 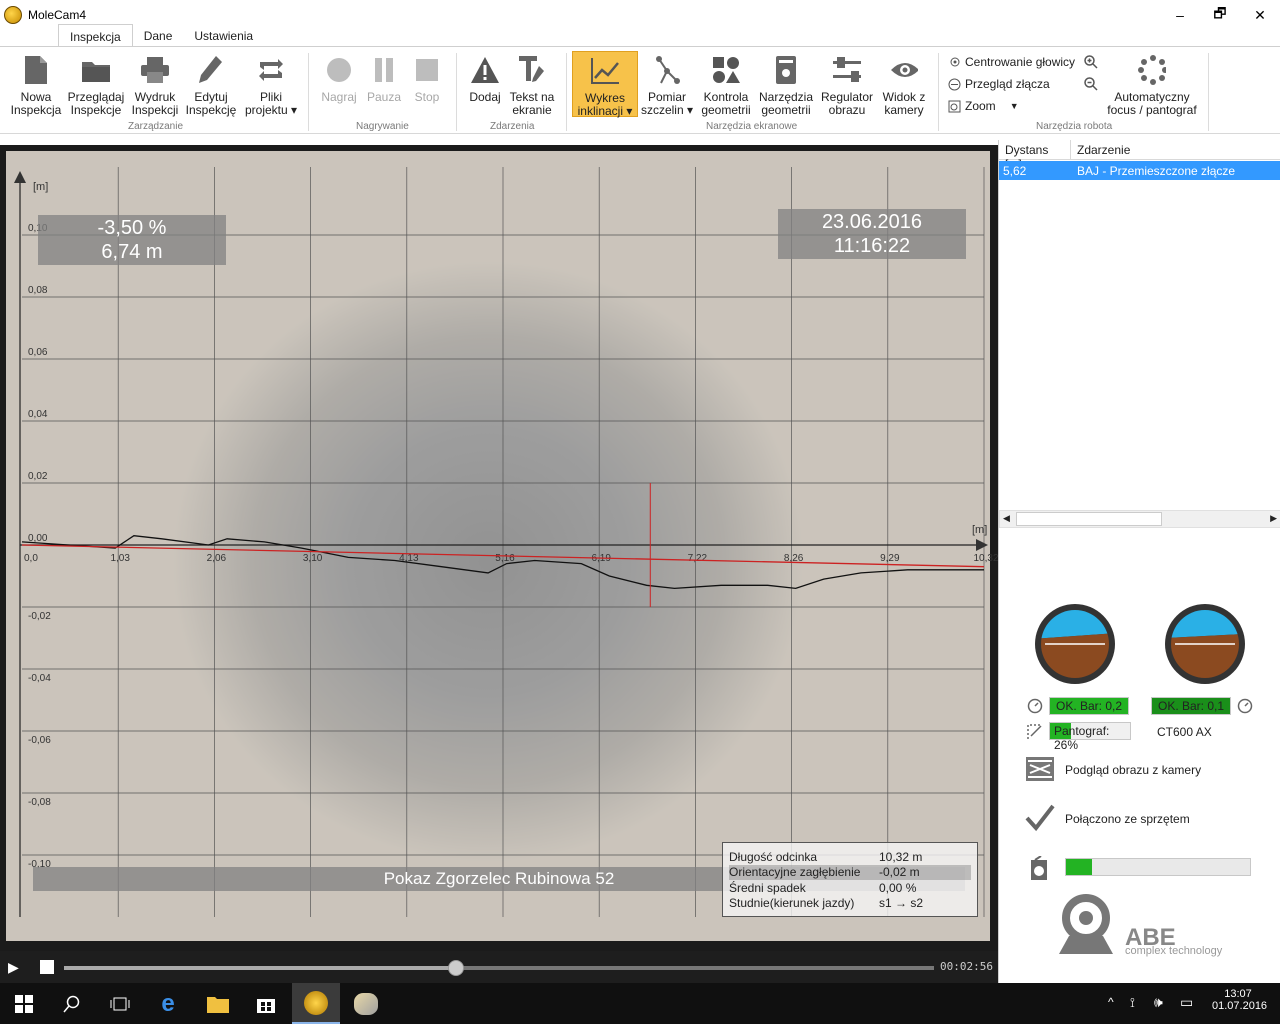 I want to click on record-label: Nagraj, so click(x=339, y=97).